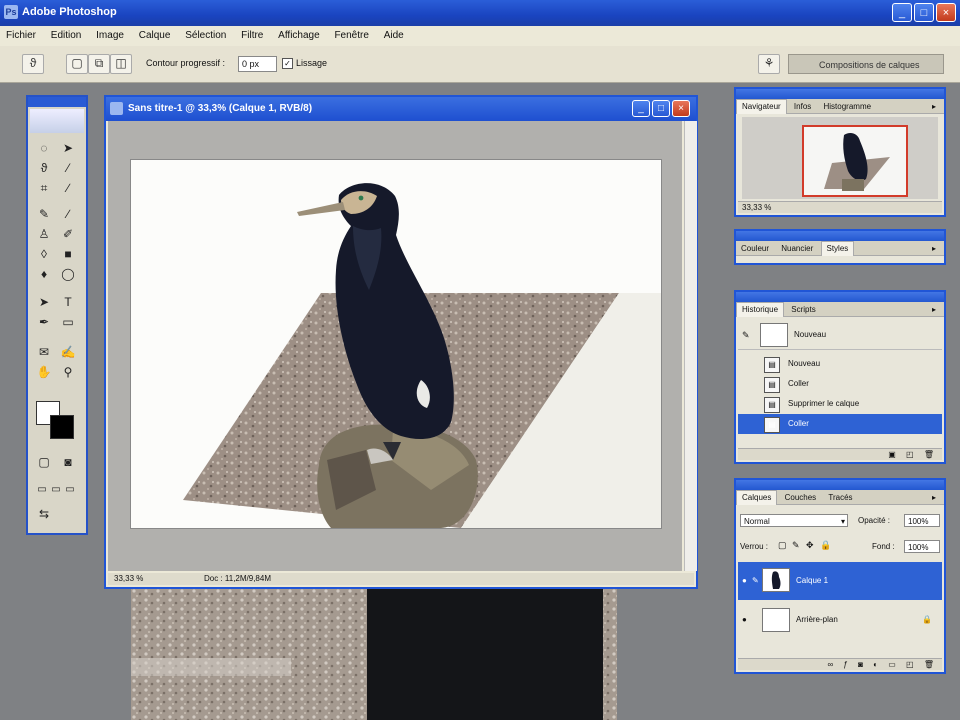 The width and height of the screenshot is (960, 720). Describe the element at coordinates (794, 520) in the screenshot. I see `blend-mode-select: Normal ▾` at that location.